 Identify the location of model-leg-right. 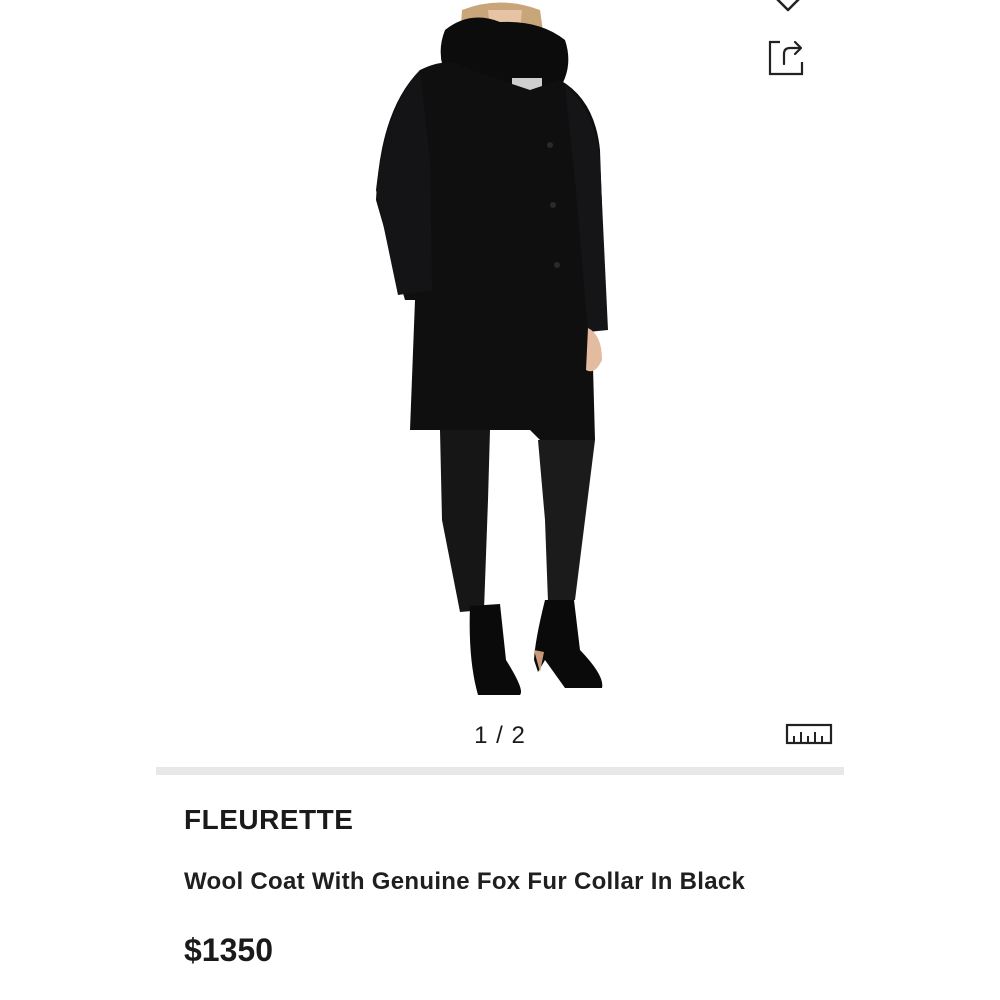
(566, 521).